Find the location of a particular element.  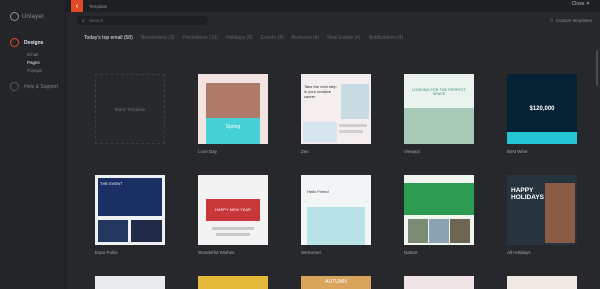

top-title: Template is located at coordinates (98, 6).